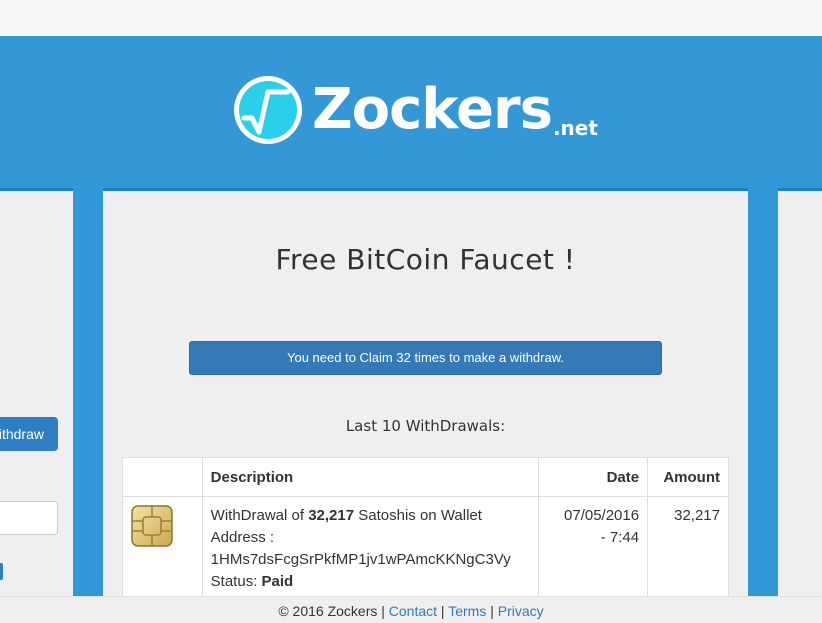 The height and width of the screenshot is (623, 822). I want to click on withdrawal-line: WithDrawal of 32,217 Satoshis on Wallet, so click(371, 516).